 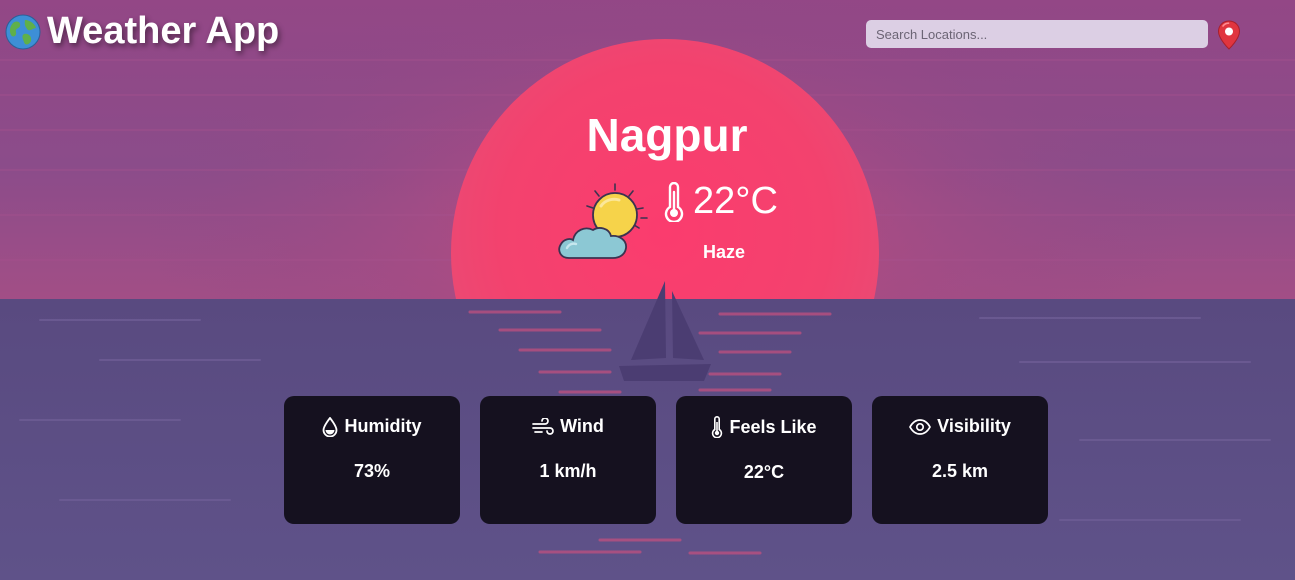 What do you see at coordinates (372, 460) in the screenshot?
I see `humidity-card: Humidity 73%` at bounding box center [372, 460].